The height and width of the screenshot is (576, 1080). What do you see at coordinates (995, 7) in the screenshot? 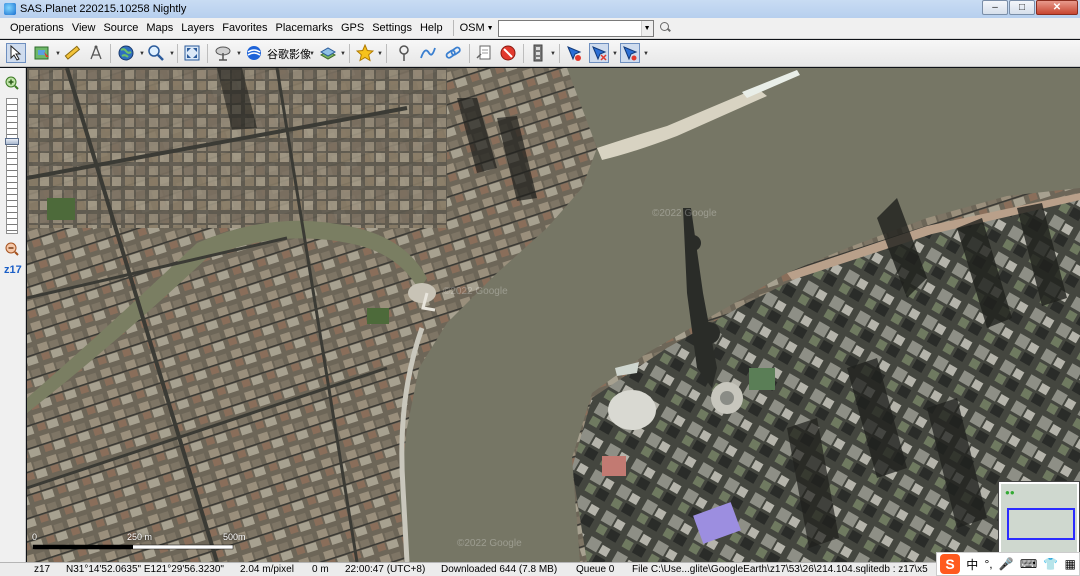
I see `minimize-button: –` at bounding box center [995, 7].